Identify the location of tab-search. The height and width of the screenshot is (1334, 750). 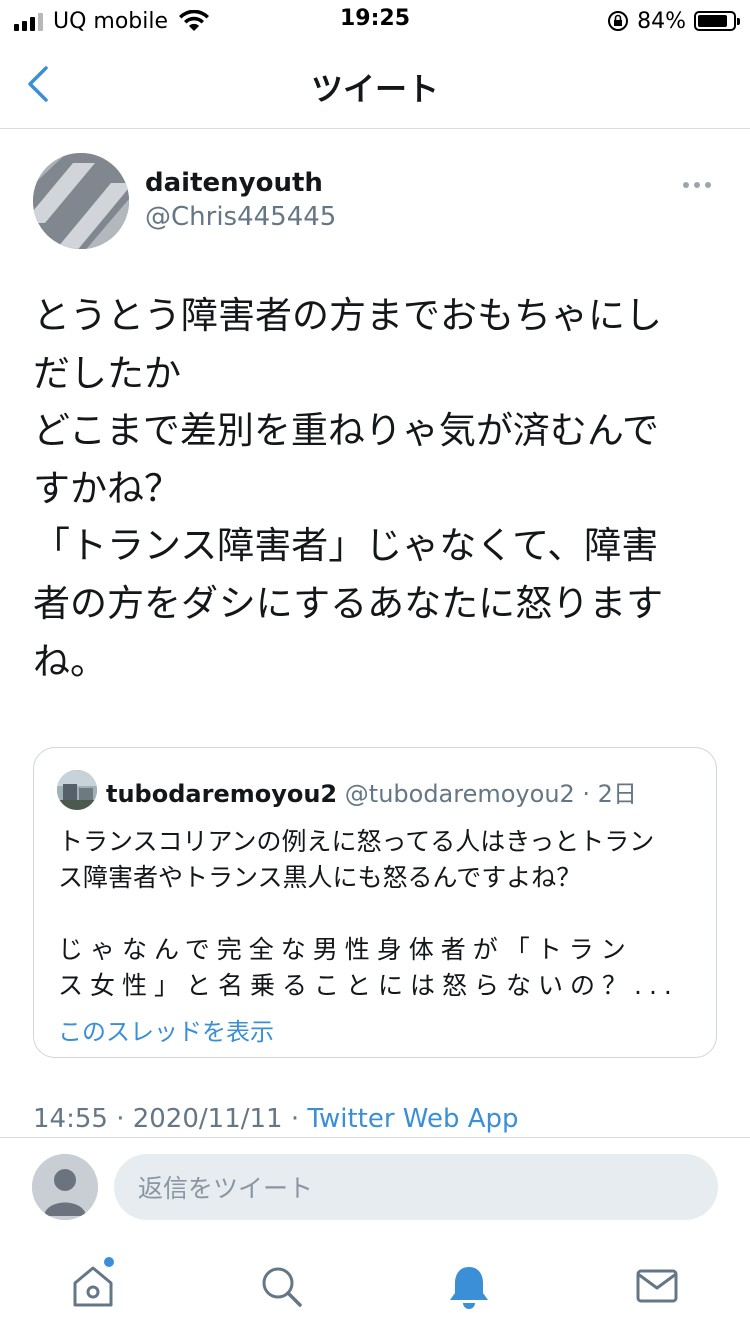
(281, 1286).